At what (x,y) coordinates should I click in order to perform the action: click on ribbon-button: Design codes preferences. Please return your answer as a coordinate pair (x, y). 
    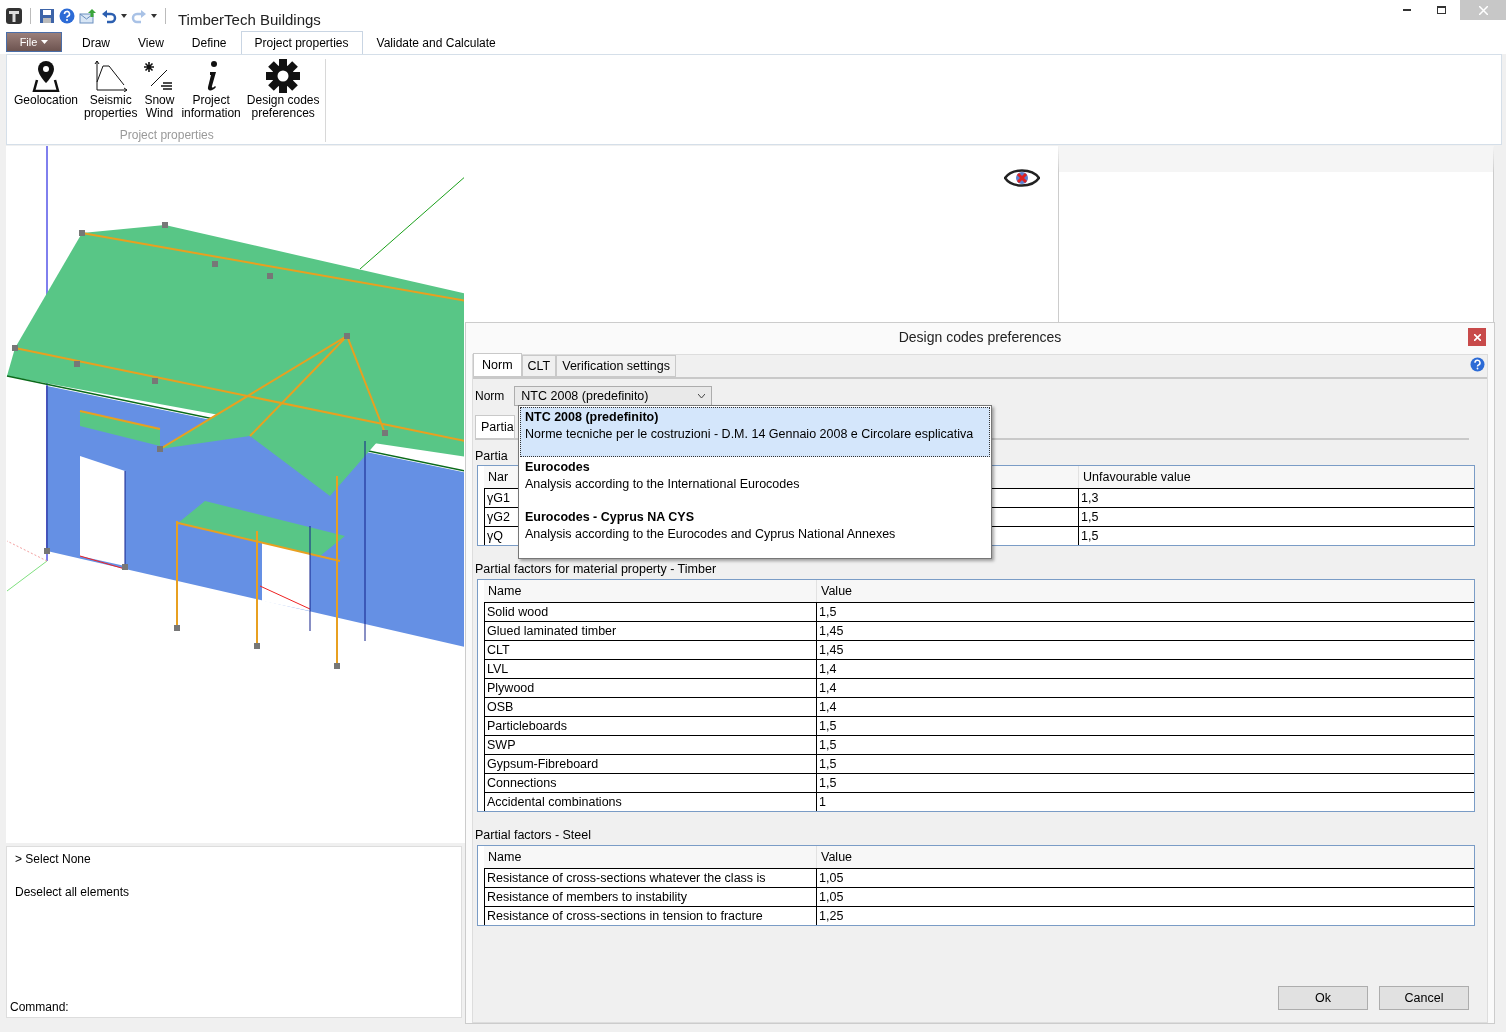
    Looking at the image, I should click on (283, 93).